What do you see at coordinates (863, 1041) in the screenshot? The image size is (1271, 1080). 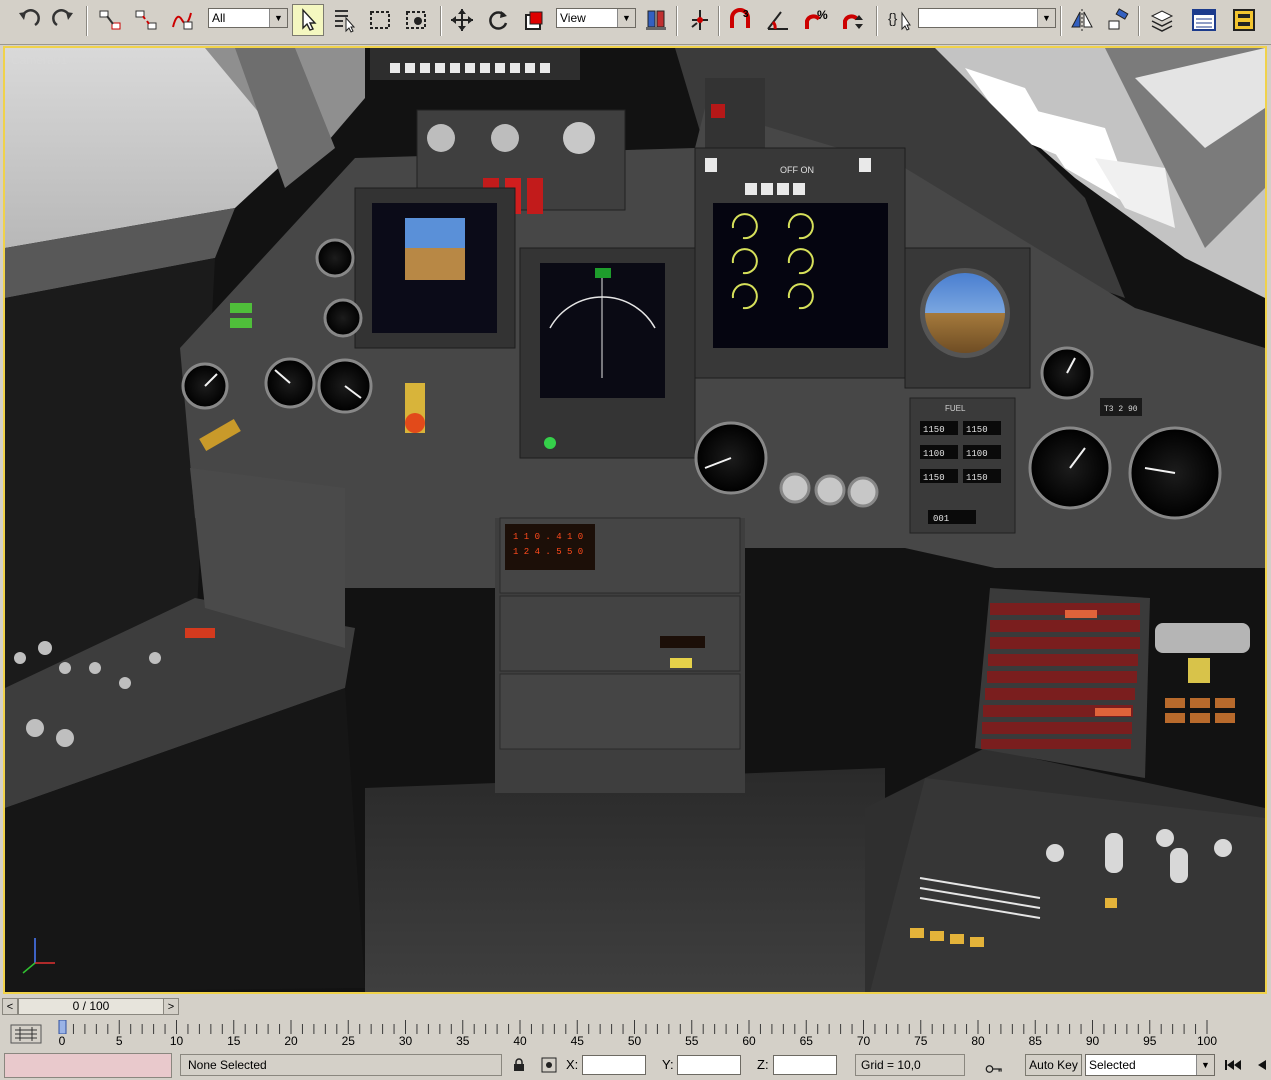 I see `trackbar-tick-label: 70` at bounding box center [863, 1041].